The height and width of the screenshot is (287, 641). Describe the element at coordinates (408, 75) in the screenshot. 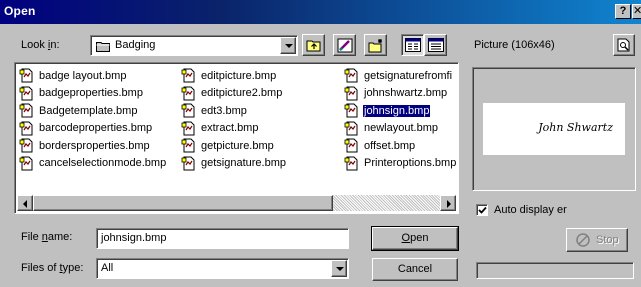

I see `file-name: getsignaturefromfi` at that location.